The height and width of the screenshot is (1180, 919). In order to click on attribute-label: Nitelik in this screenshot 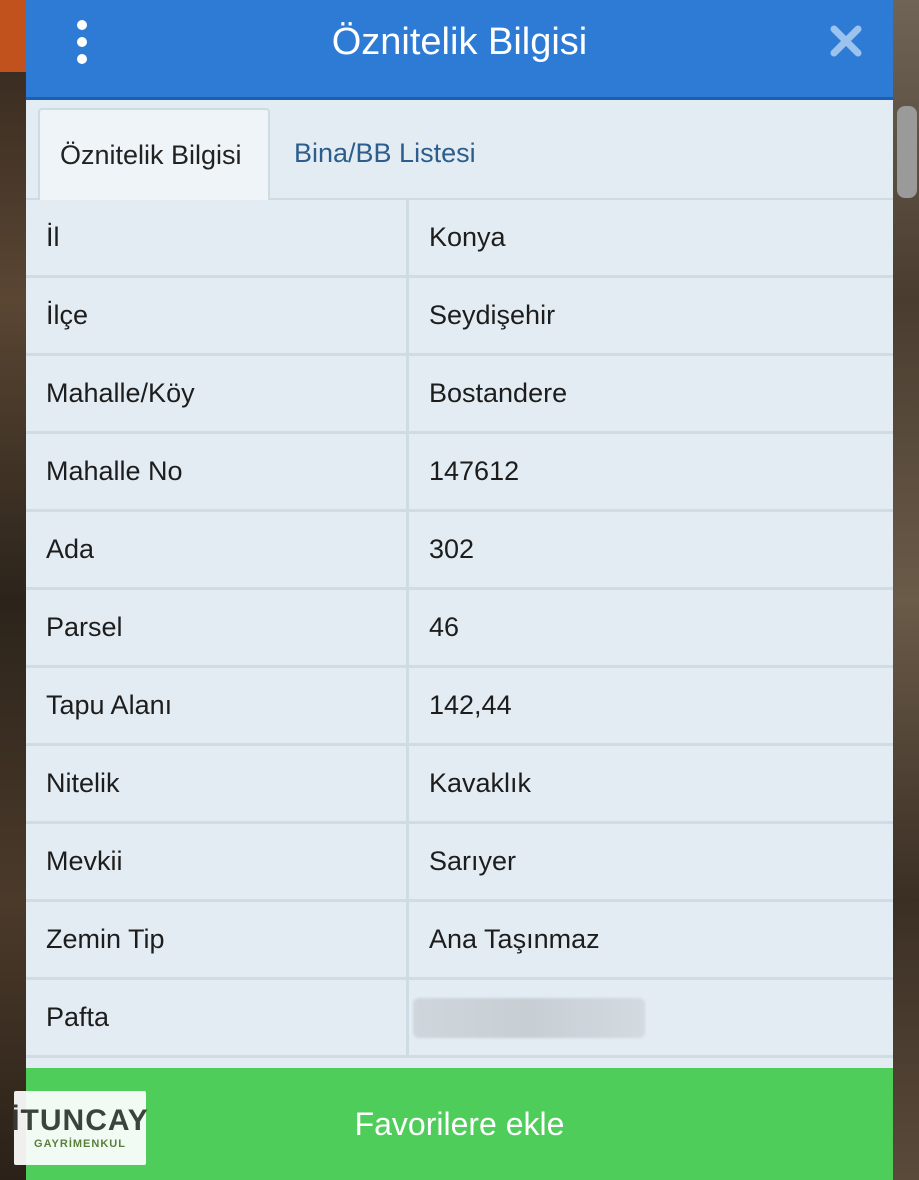, I will do `click(217, 784)`.